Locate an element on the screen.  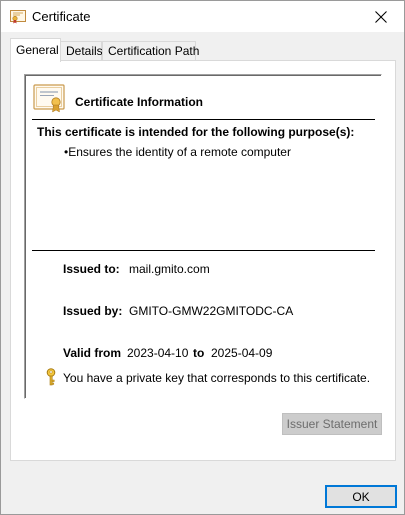
key-icon is located at coordinates (51, 377).